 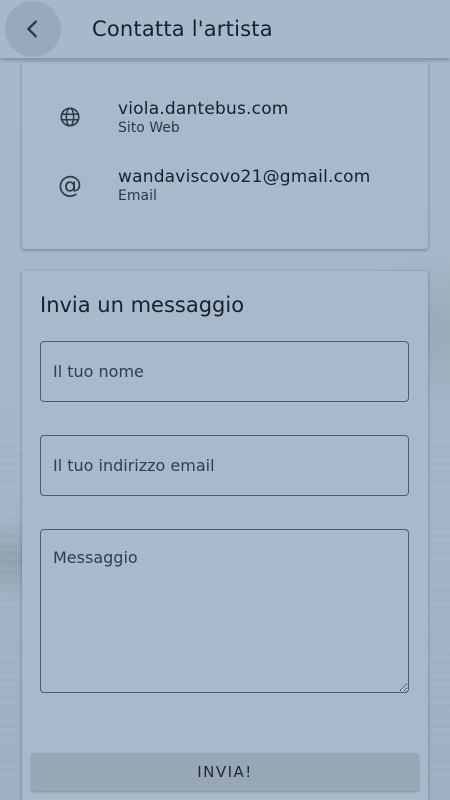 What do you see at coordinates (137, 196) in the screenshot?
I see `email-label: Email` at bounding box center [137, 196].